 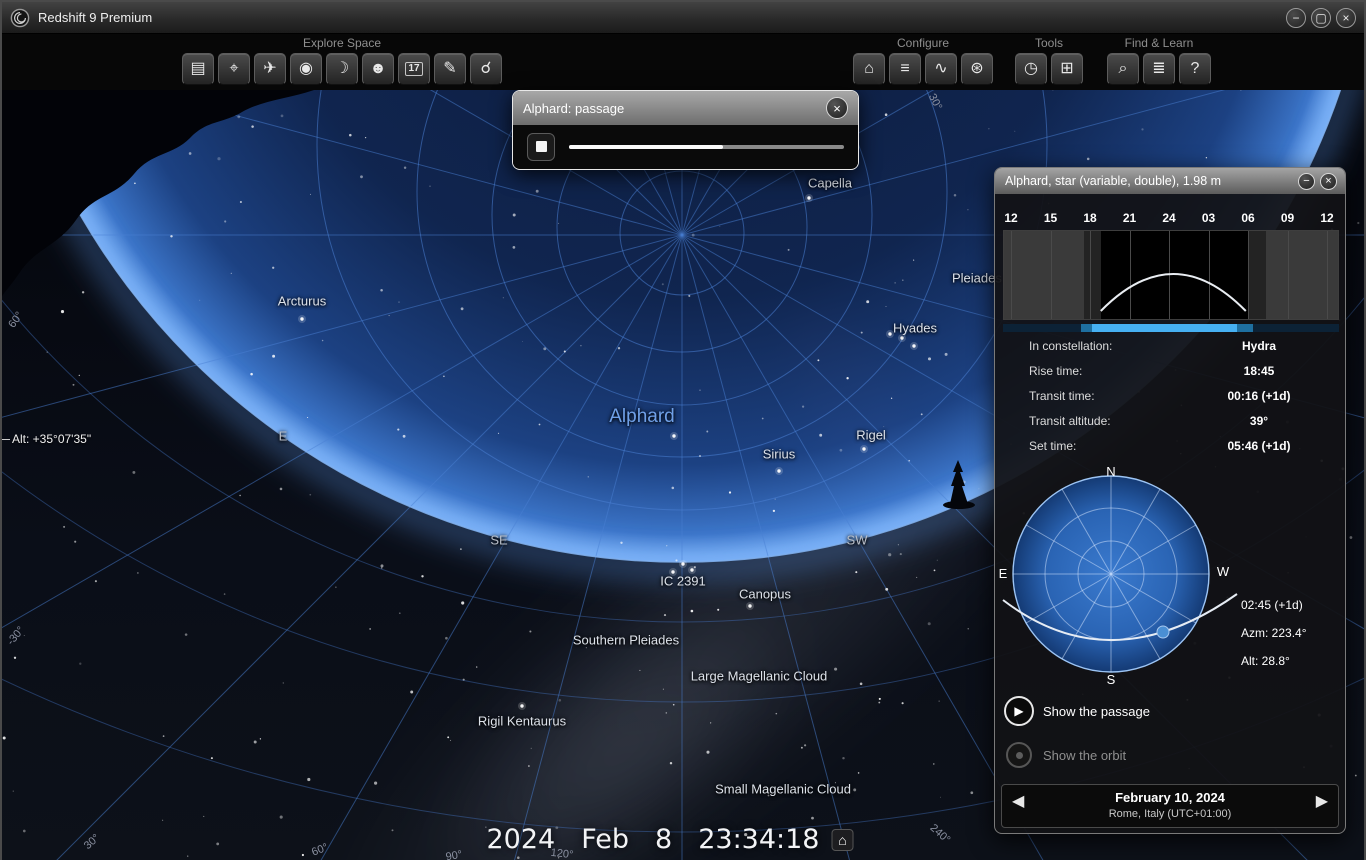 What do you see at coordinates (521, 839) in the screenshot?
I see `date-year: 2024` at bounding box center [521, 839].